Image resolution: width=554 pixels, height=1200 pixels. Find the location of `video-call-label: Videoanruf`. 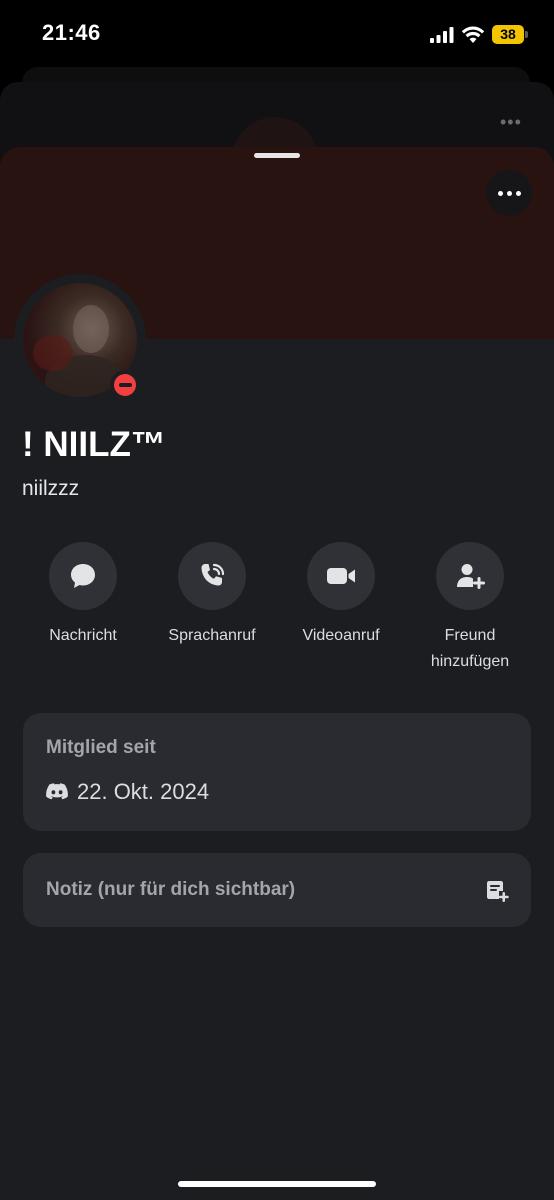

video-call-label: Videoanruf is located at coordinates (341, 635).